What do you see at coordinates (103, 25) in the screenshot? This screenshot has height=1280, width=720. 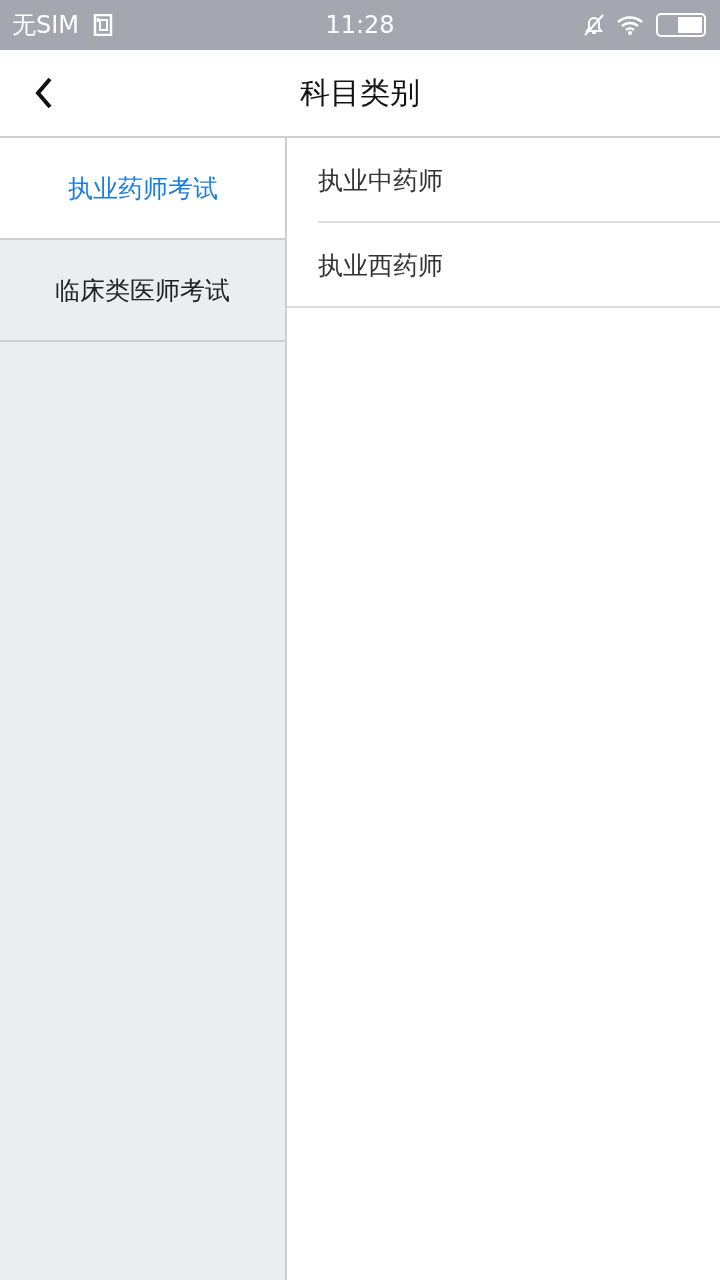 I see `sim-icon` at bounding box center [103, 25].